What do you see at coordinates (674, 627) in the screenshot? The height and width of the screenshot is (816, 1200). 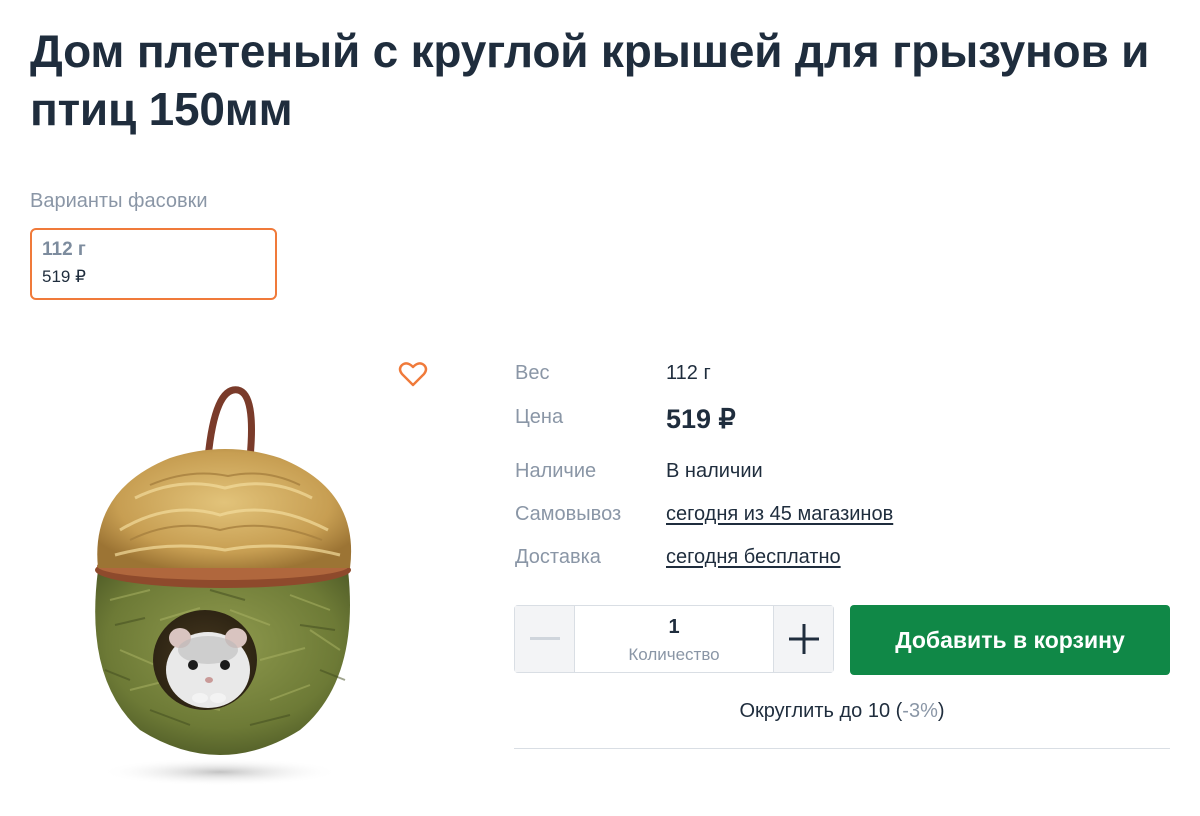 I see `quantity-value: 1` at bounding box center [674, 627].